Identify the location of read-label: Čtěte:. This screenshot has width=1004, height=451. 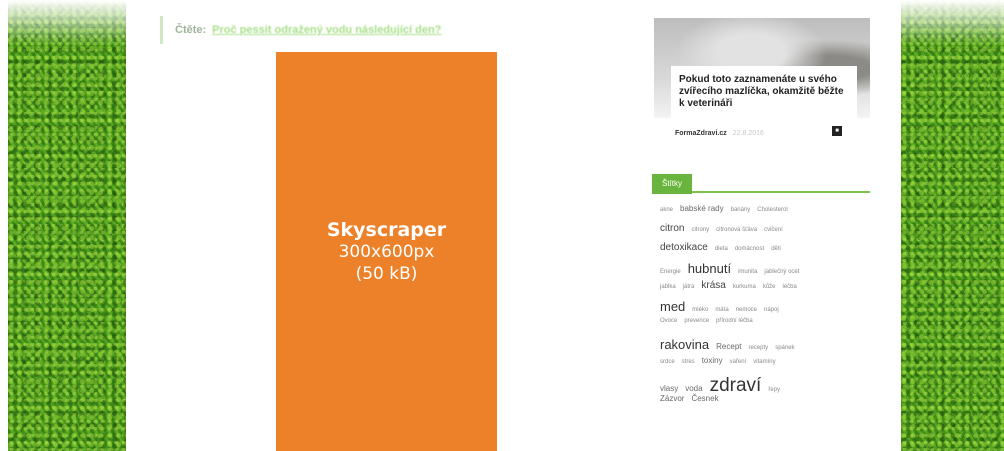
(191, 30).